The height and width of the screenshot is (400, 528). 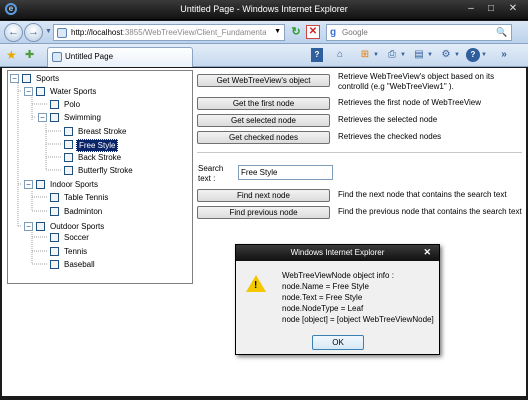 I want to click on tools-dropdown-icon: ▼, so click(x=457, y=55).